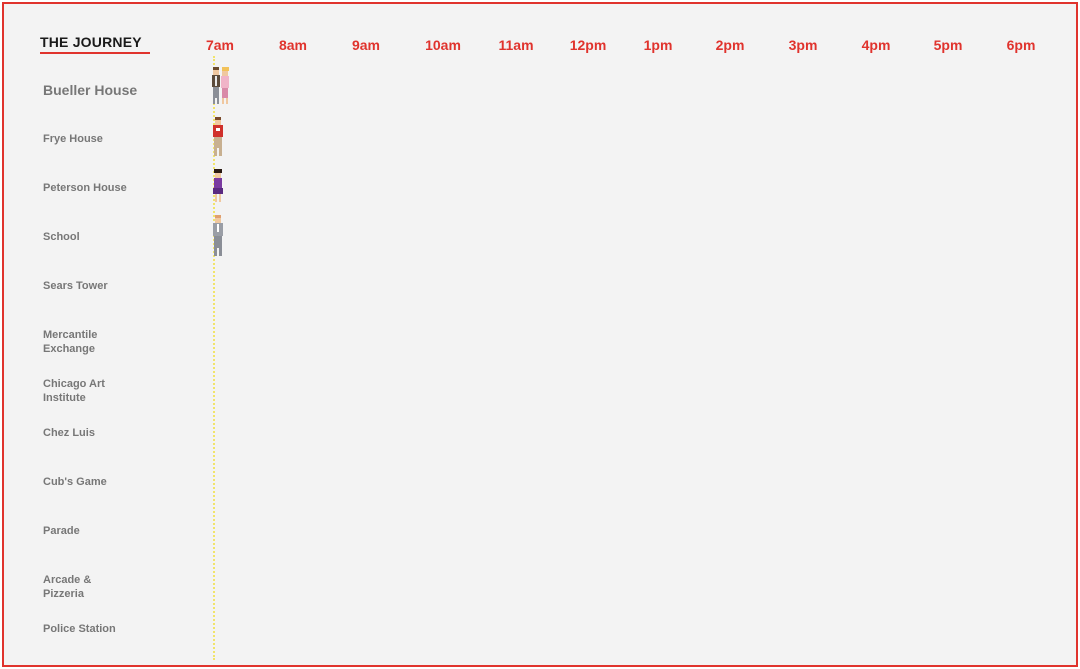 The width and height of the screenshot is (1080, 669). I want to click on hour-label: 1pm, so click(658, 45).